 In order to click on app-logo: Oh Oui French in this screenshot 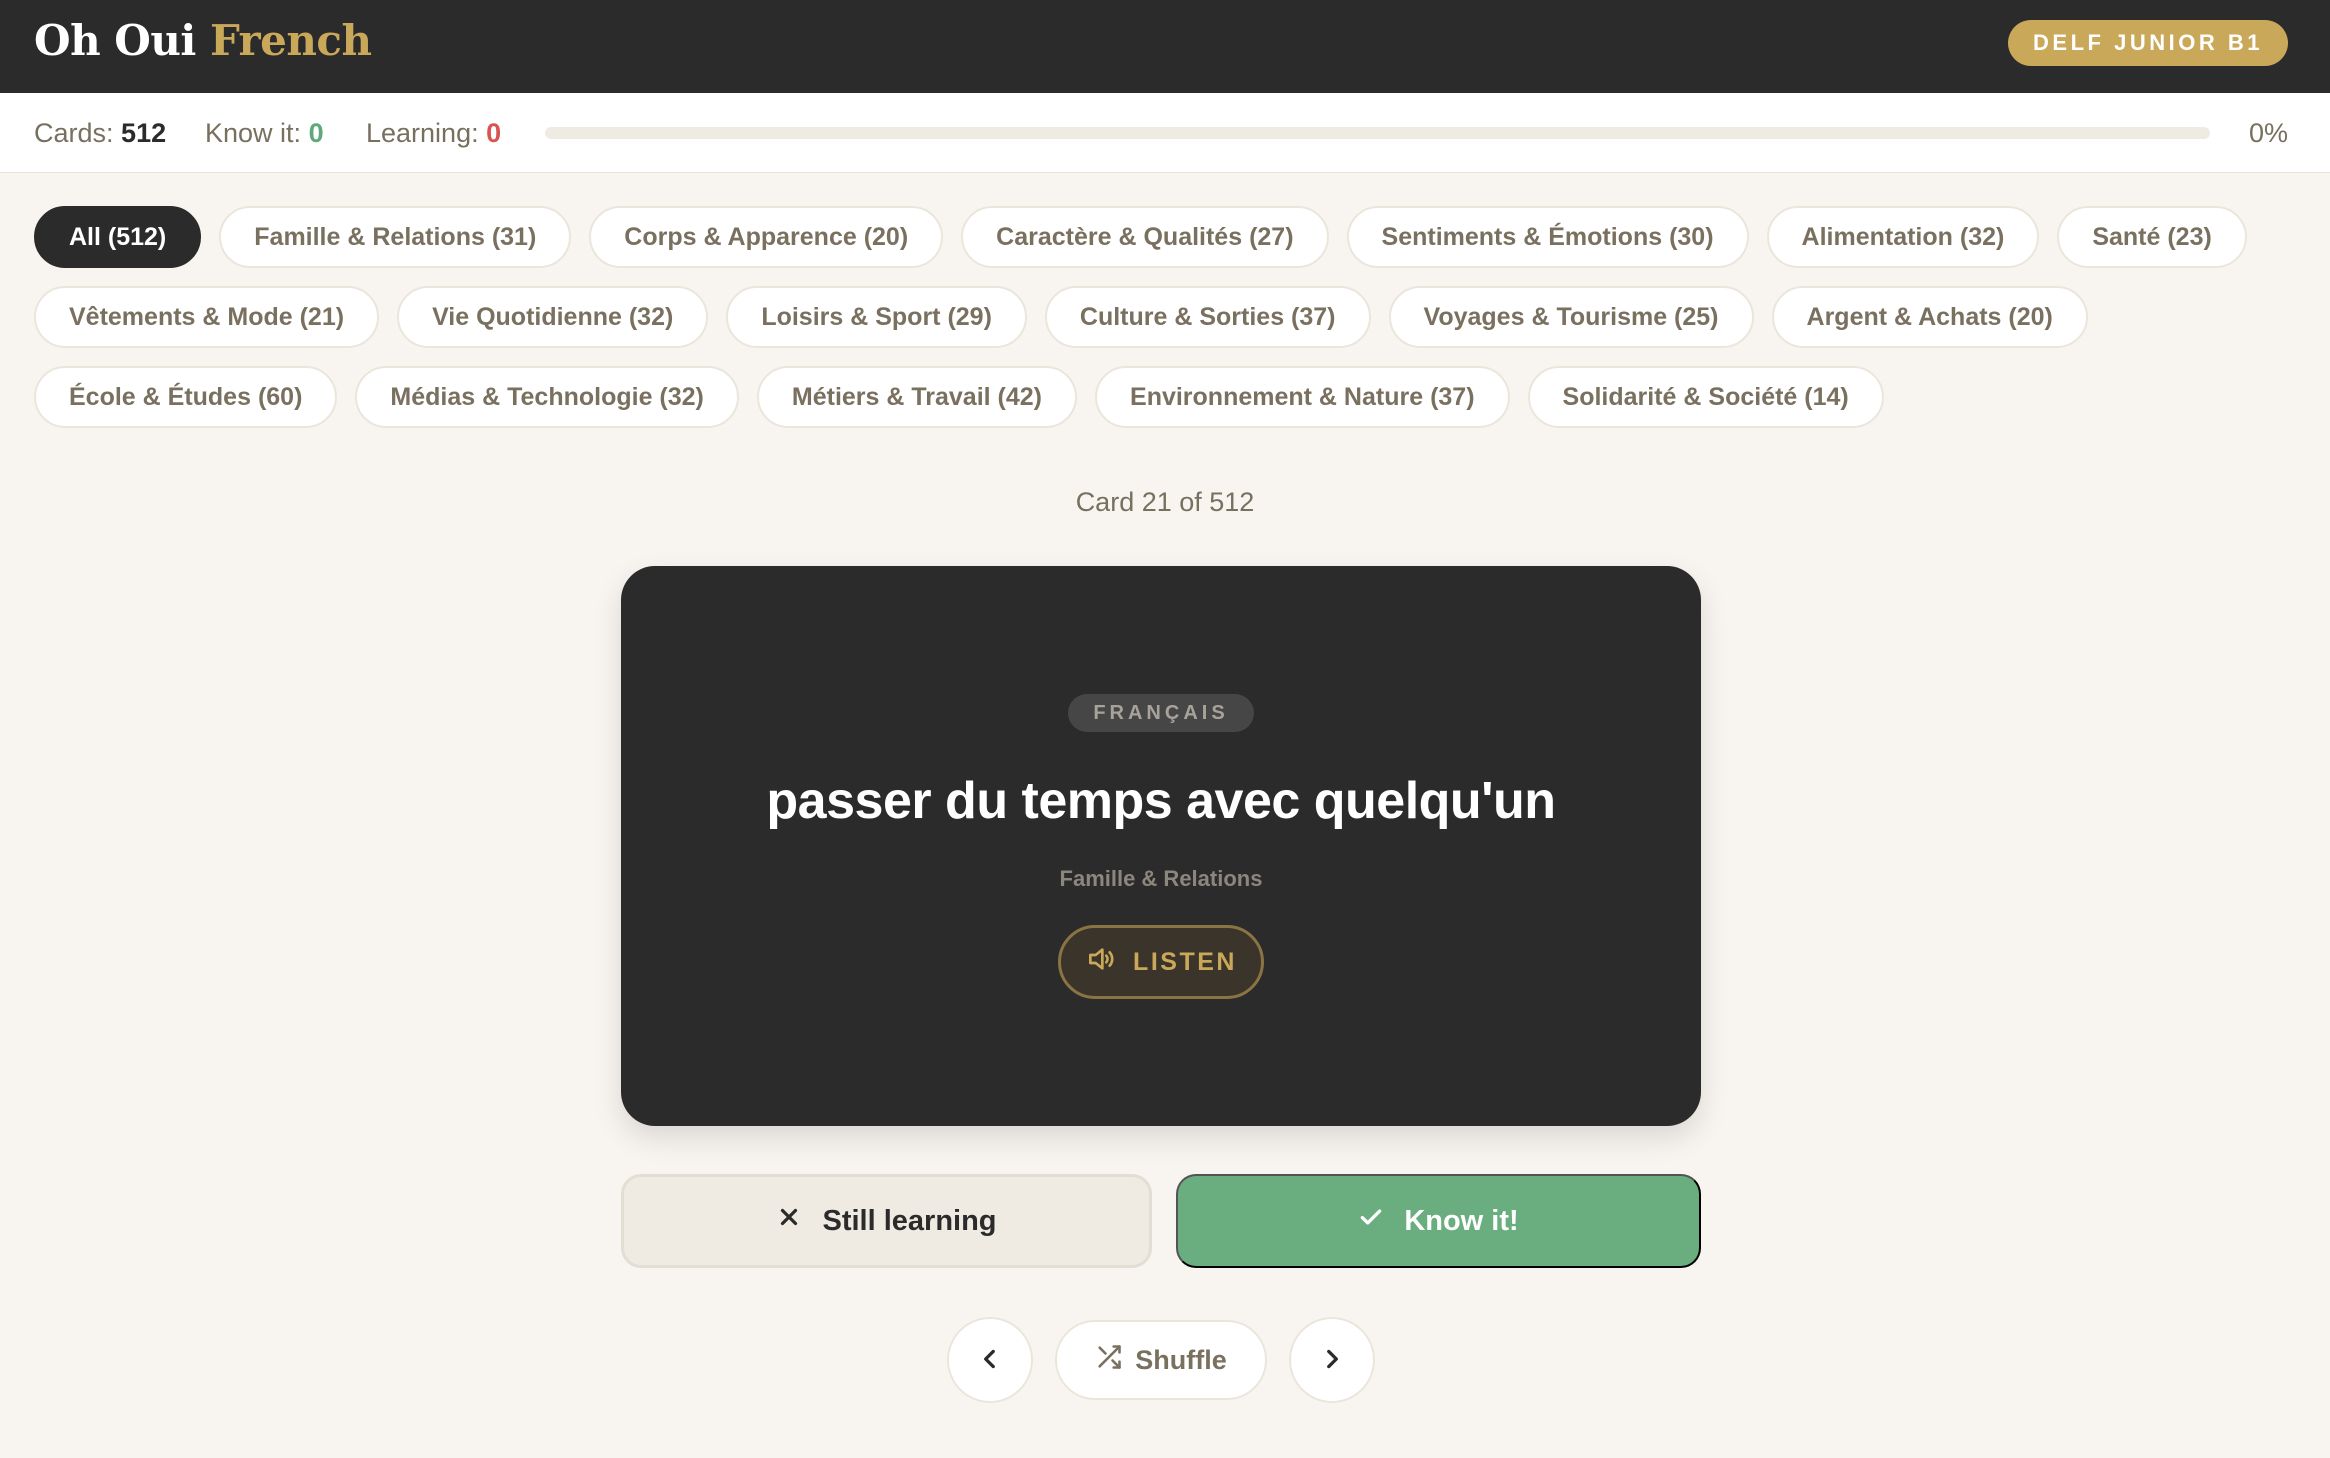, I will do `click(203, 40)`.